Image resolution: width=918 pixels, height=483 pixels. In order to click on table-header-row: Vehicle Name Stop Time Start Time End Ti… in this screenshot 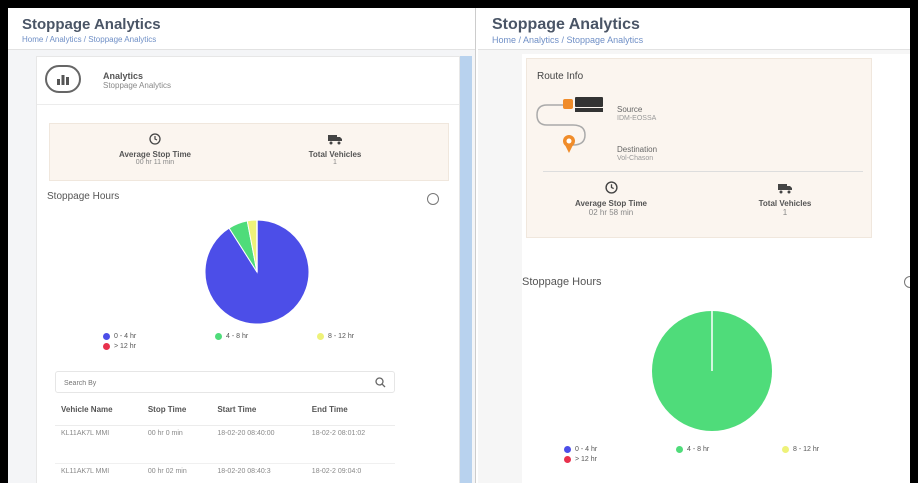, I will do `click(225, 410)`.